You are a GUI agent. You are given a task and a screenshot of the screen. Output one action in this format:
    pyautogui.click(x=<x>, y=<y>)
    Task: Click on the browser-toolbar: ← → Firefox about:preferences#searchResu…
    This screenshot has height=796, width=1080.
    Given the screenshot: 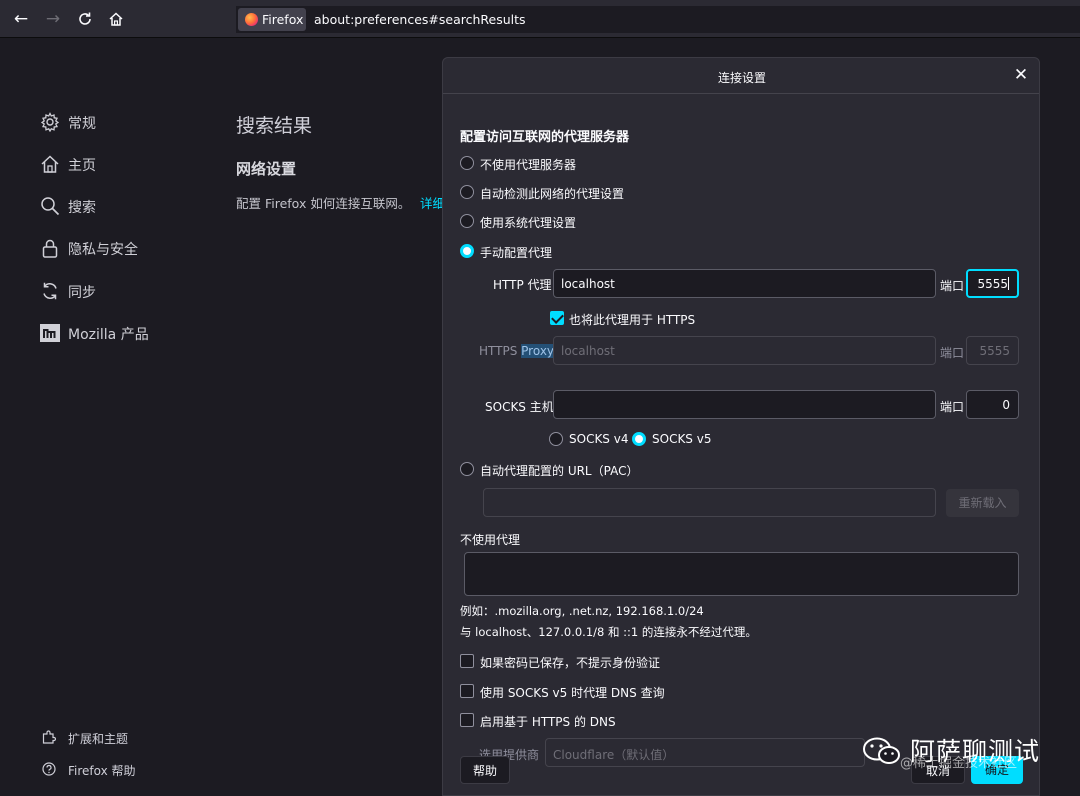 What is the action you would take?
    pyautogui.click(x=540, y=19)
    